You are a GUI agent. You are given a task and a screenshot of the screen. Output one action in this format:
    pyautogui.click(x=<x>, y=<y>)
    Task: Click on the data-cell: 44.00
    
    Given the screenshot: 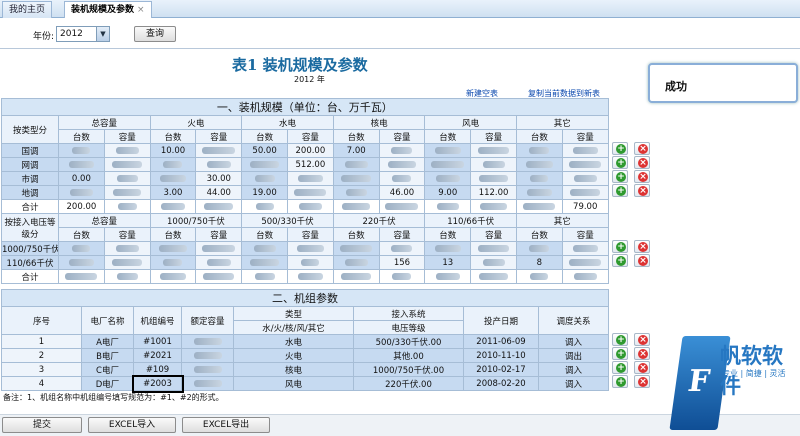 What is the action you would take?
    pyautogui.click(x=219, y=192)
    